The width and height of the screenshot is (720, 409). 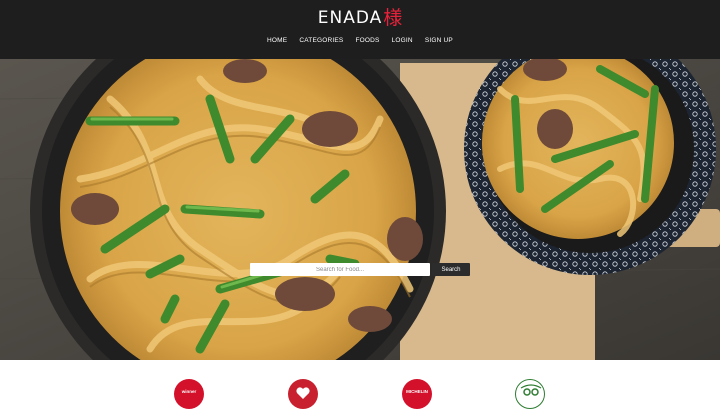 What do you see at coordinates (531, 390) in the screenshot?
I see `owl-icon` at bounding box center [531, 390].